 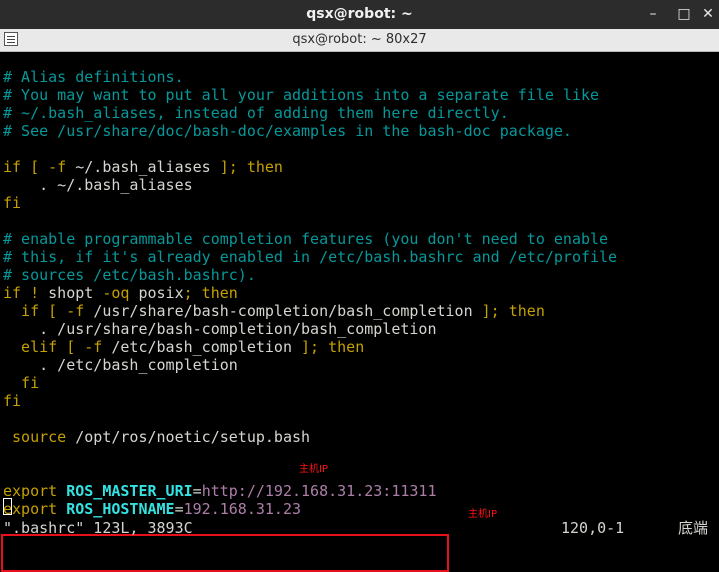 I want to click on editor-line: . /etc/bash_completion, so click(x=120, y=365).